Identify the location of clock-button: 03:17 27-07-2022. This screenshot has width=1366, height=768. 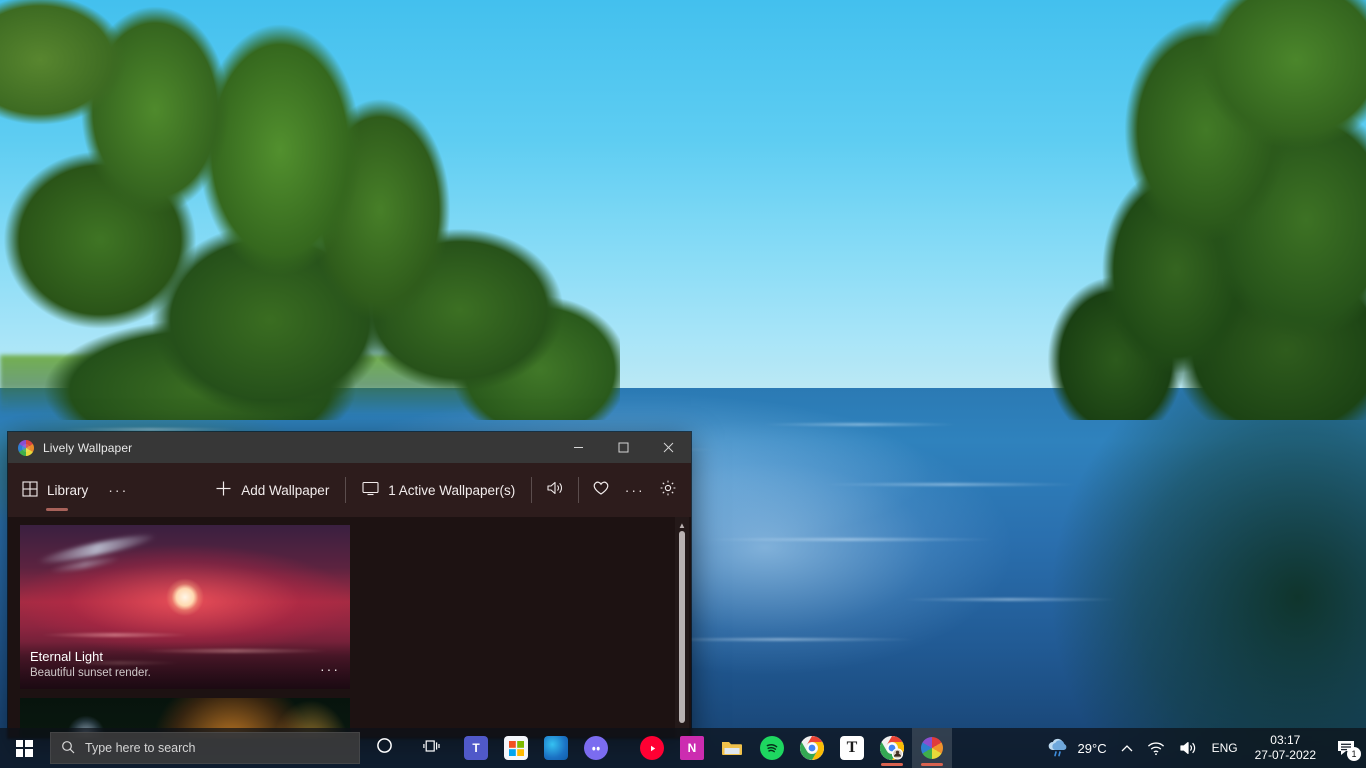
(1285, 748).